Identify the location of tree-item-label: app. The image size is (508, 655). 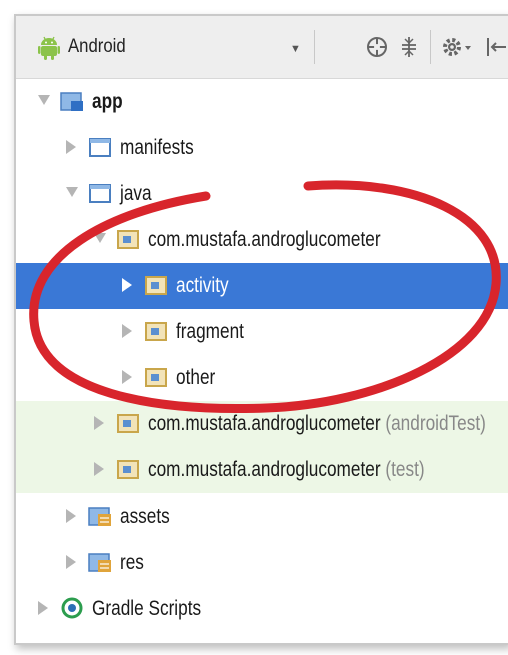
(107, 102).